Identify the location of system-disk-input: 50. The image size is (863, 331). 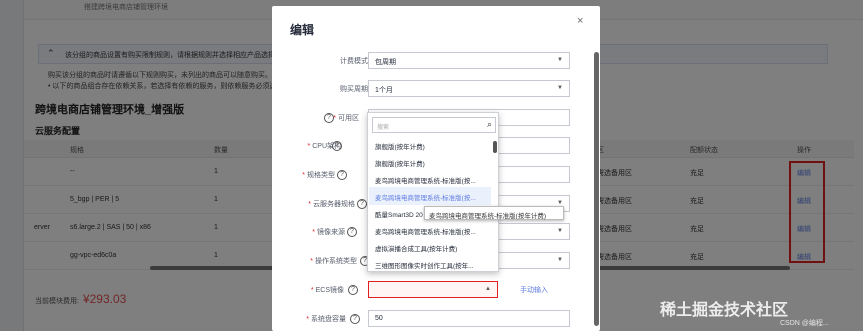
(469, 318).